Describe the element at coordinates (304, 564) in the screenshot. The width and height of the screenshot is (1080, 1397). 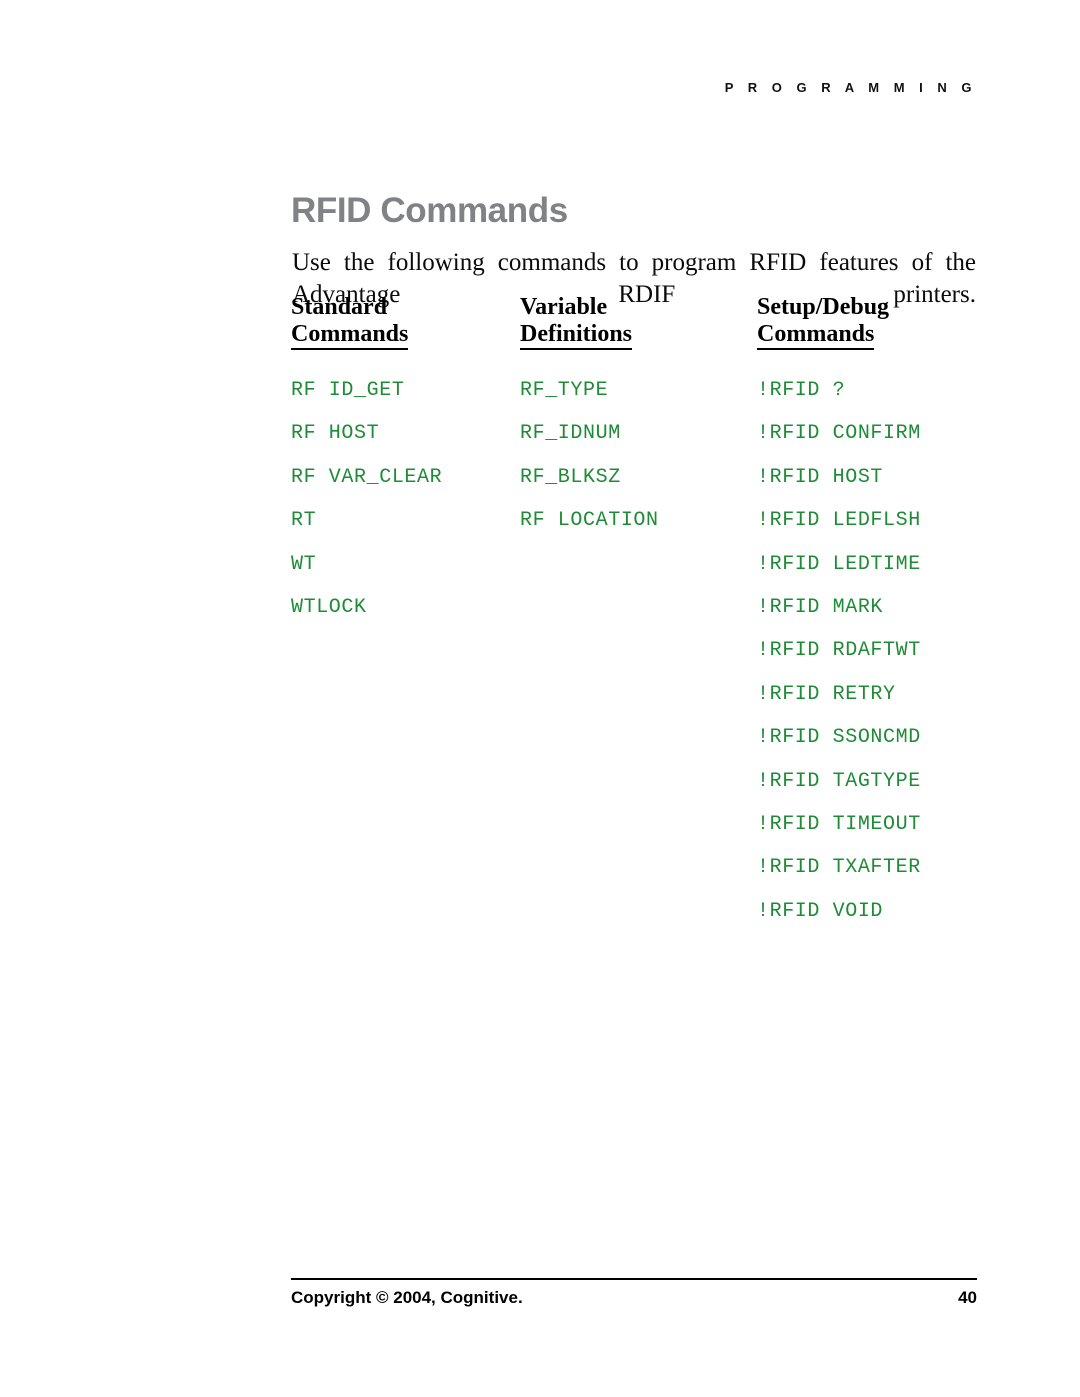
I see `command-item: WT` at that location.